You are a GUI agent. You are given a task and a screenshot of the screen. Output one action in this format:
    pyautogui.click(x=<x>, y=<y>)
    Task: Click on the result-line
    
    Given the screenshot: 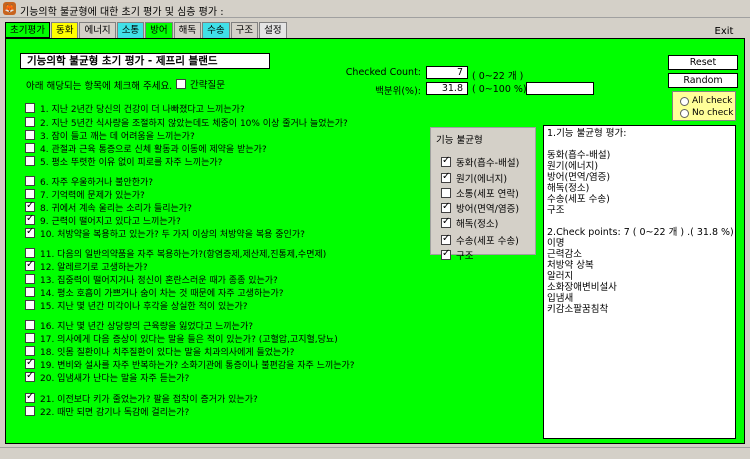 What is the action you would take?
    pyautogui.click(x=639, y=144)
    